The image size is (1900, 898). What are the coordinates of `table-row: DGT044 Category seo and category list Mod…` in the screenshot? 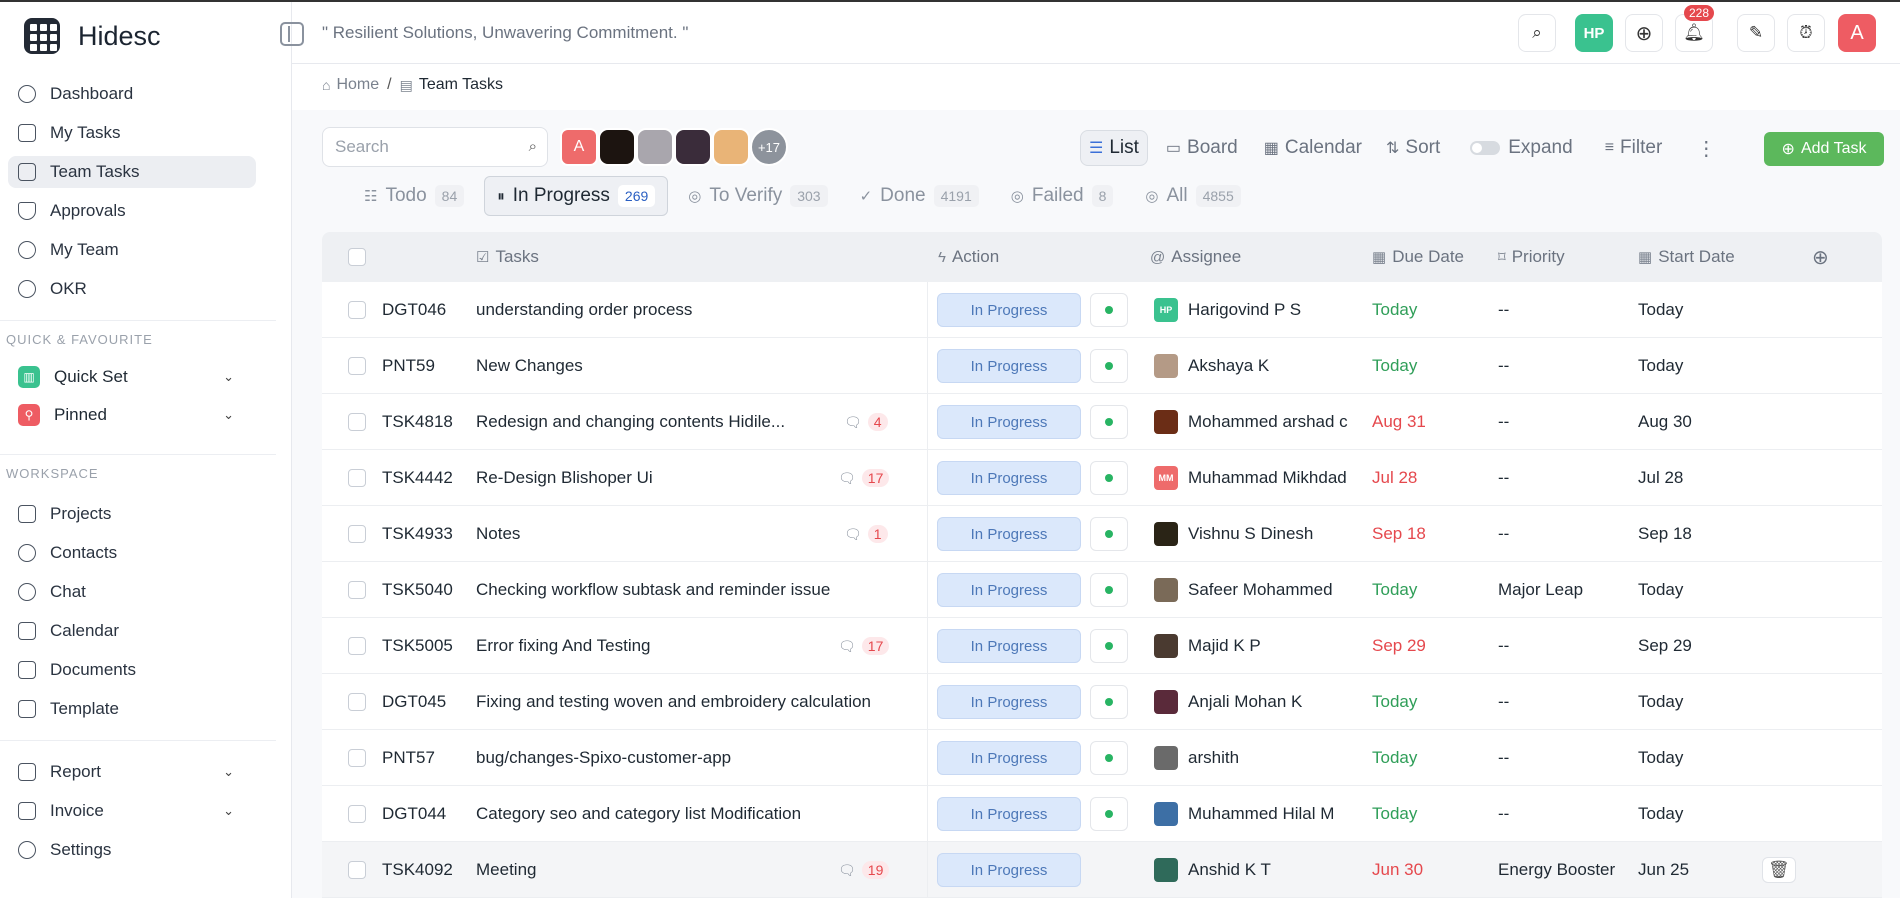 It's located at (1102, 814).